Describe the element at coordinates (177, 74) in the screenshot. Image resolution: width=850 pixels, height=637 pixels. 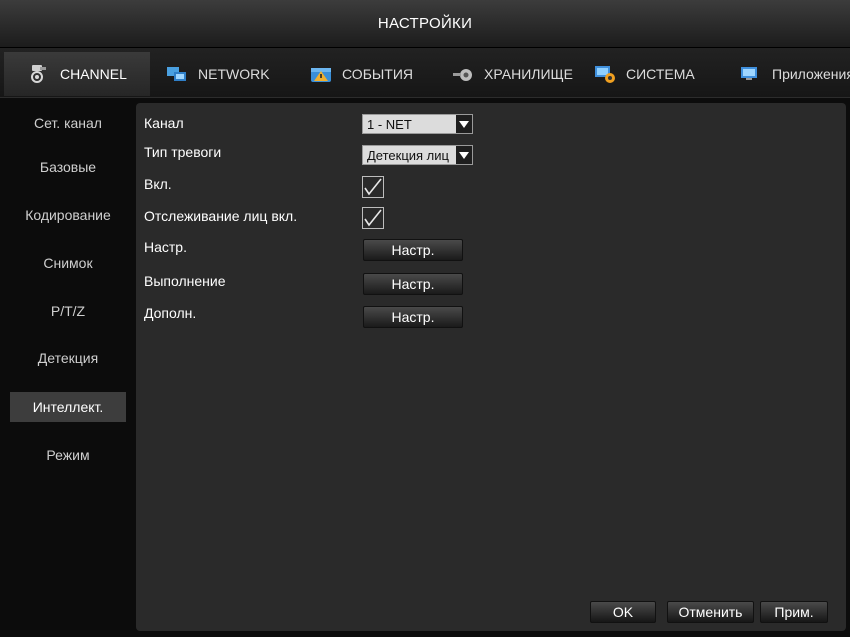
I see `network-icon` at that location.